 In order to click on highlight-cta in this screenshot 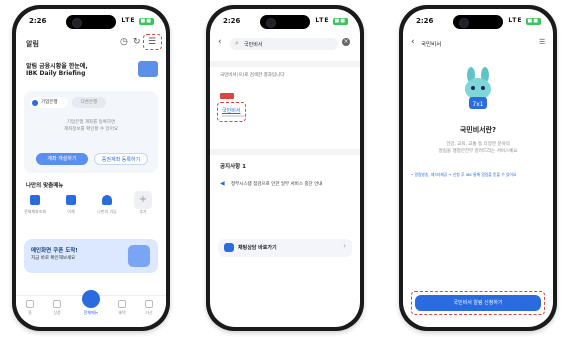, I will do `click(478, 303)`.